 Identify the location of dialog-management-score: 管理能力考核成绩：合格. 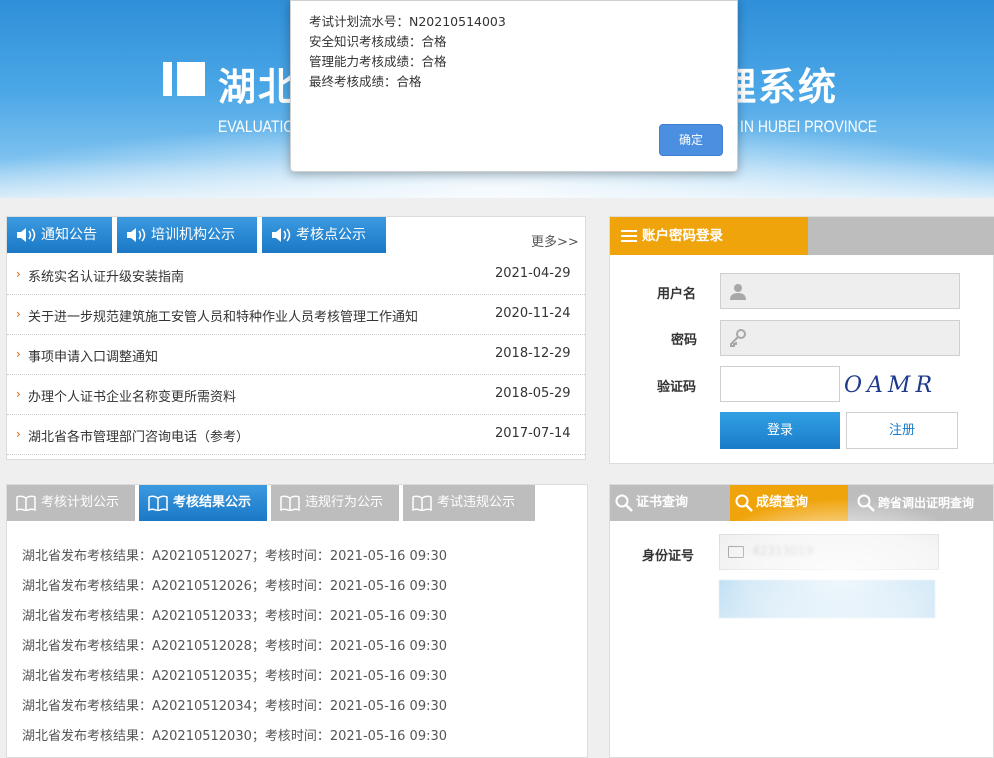
(378, 61).